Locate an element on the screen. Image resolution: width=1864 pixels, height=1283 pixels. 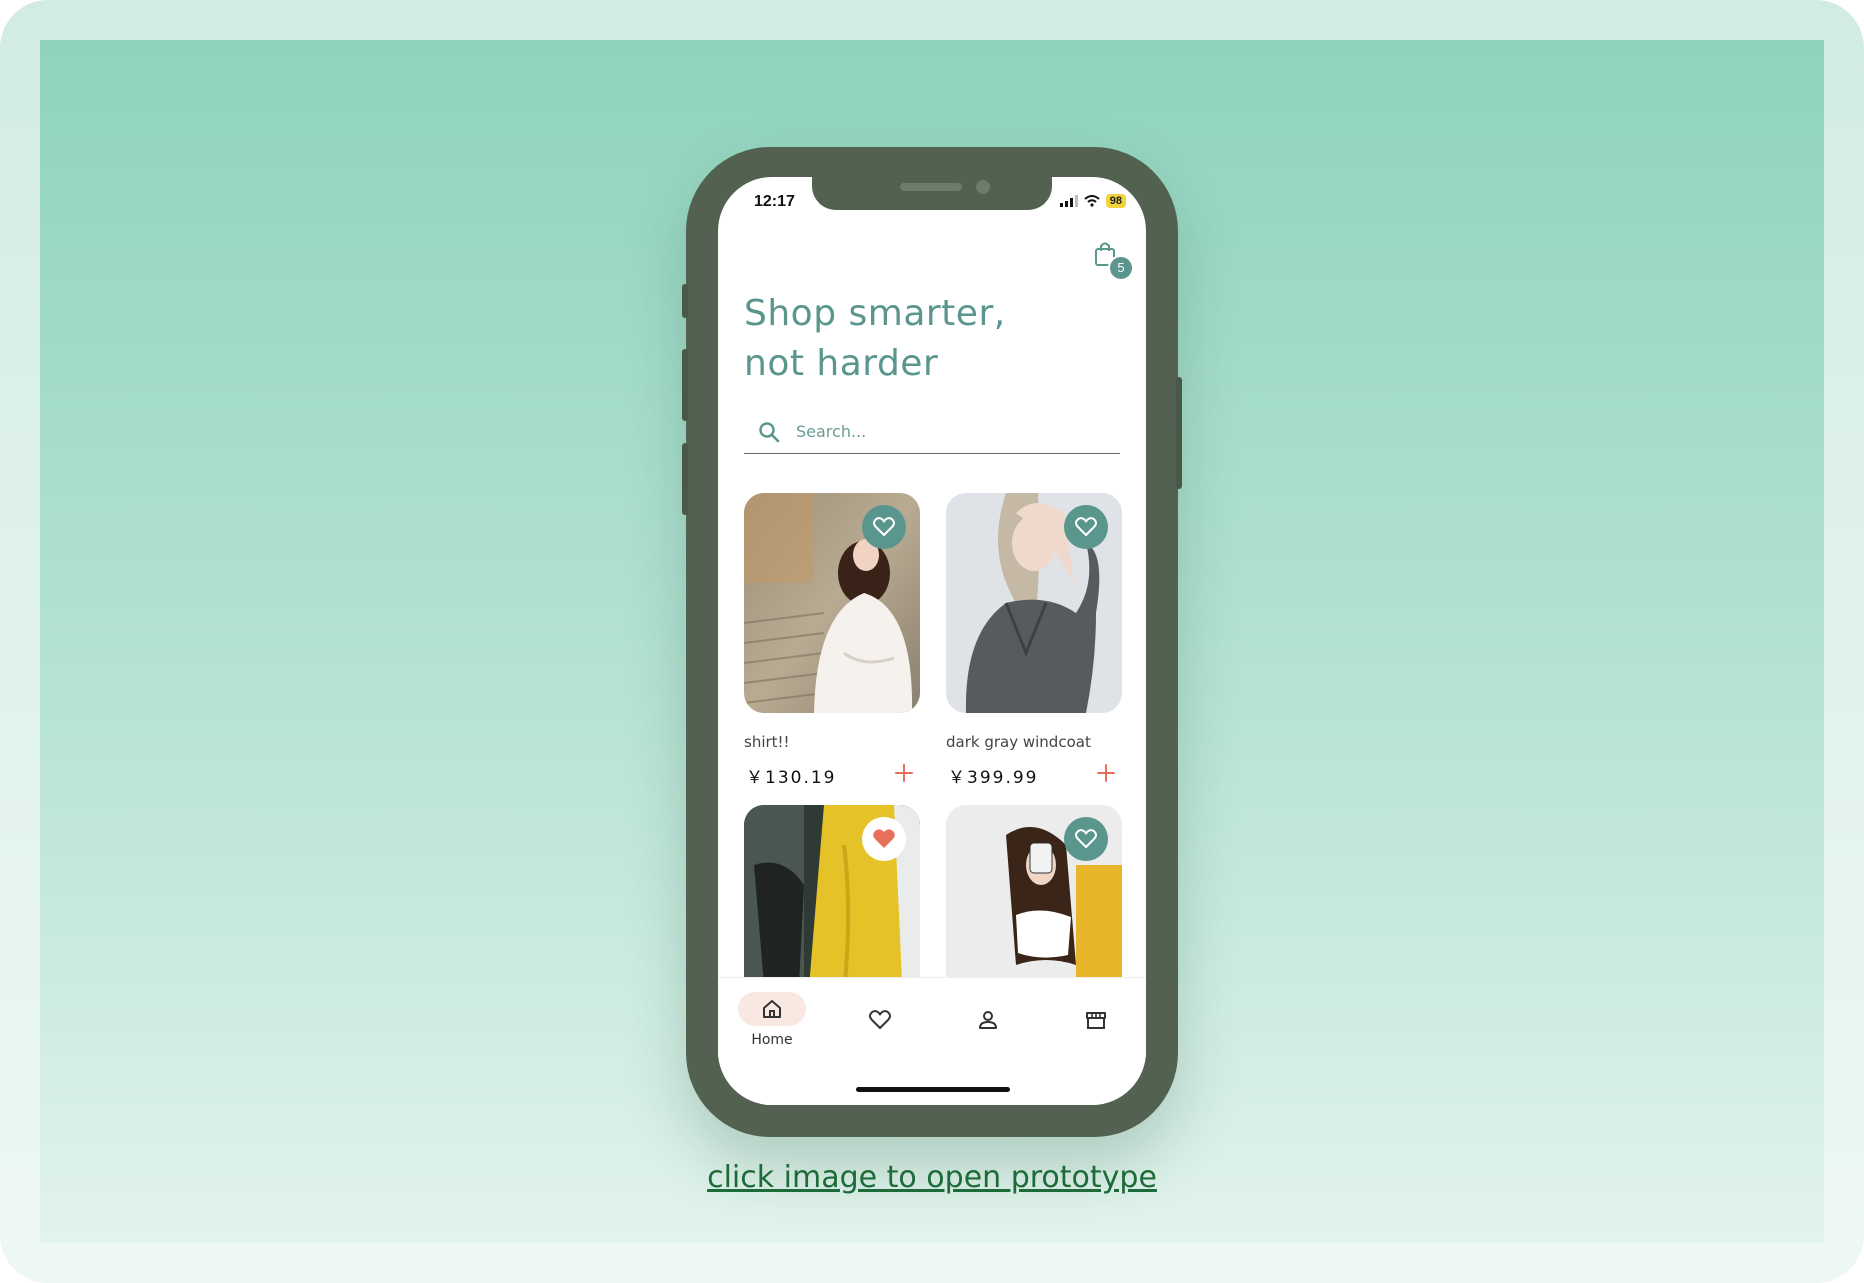
front-camera is located at coordinates (983, 187).